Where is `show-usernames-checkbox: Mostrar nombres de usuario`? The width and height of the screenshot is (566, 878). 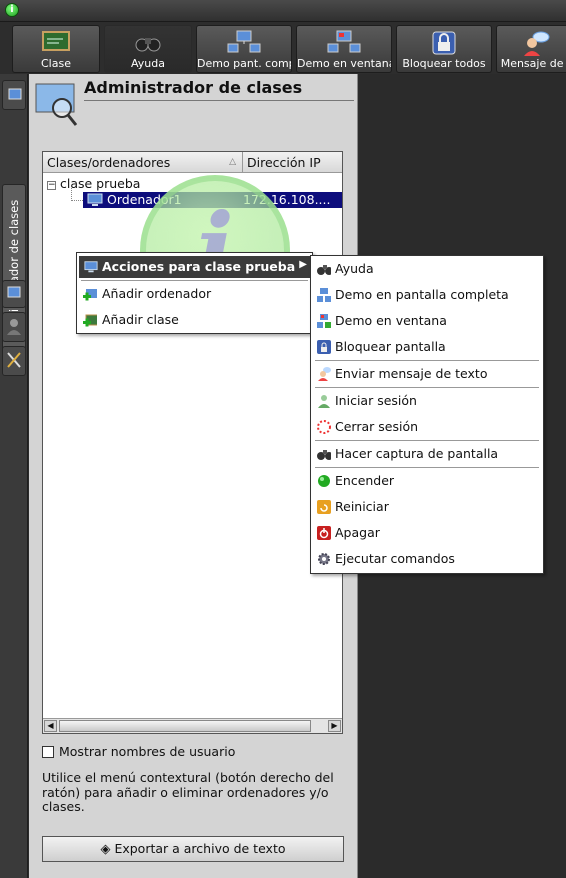
show-usernames-checkbox: Mostrar nombres de usuario is located at coordinates (138, 751).